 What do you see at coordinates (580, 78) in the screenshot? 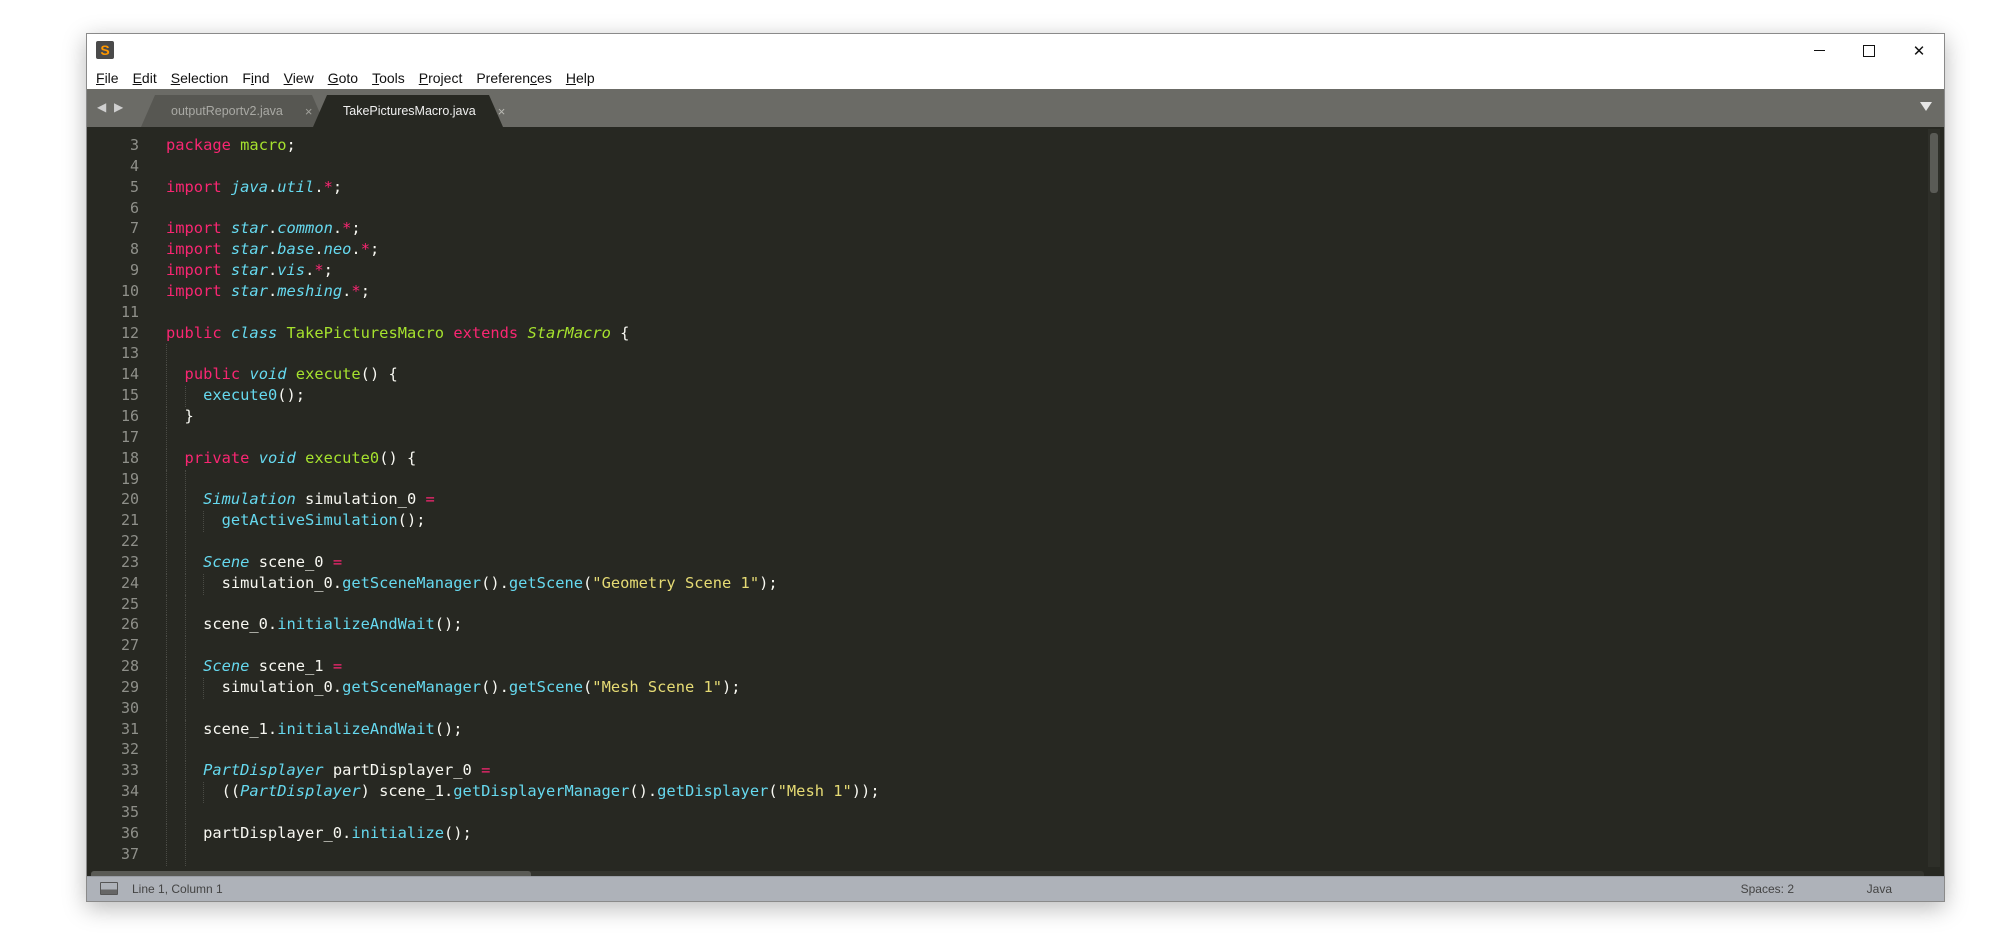
I see `menu-help: Help` at bounding box center [580, 78].